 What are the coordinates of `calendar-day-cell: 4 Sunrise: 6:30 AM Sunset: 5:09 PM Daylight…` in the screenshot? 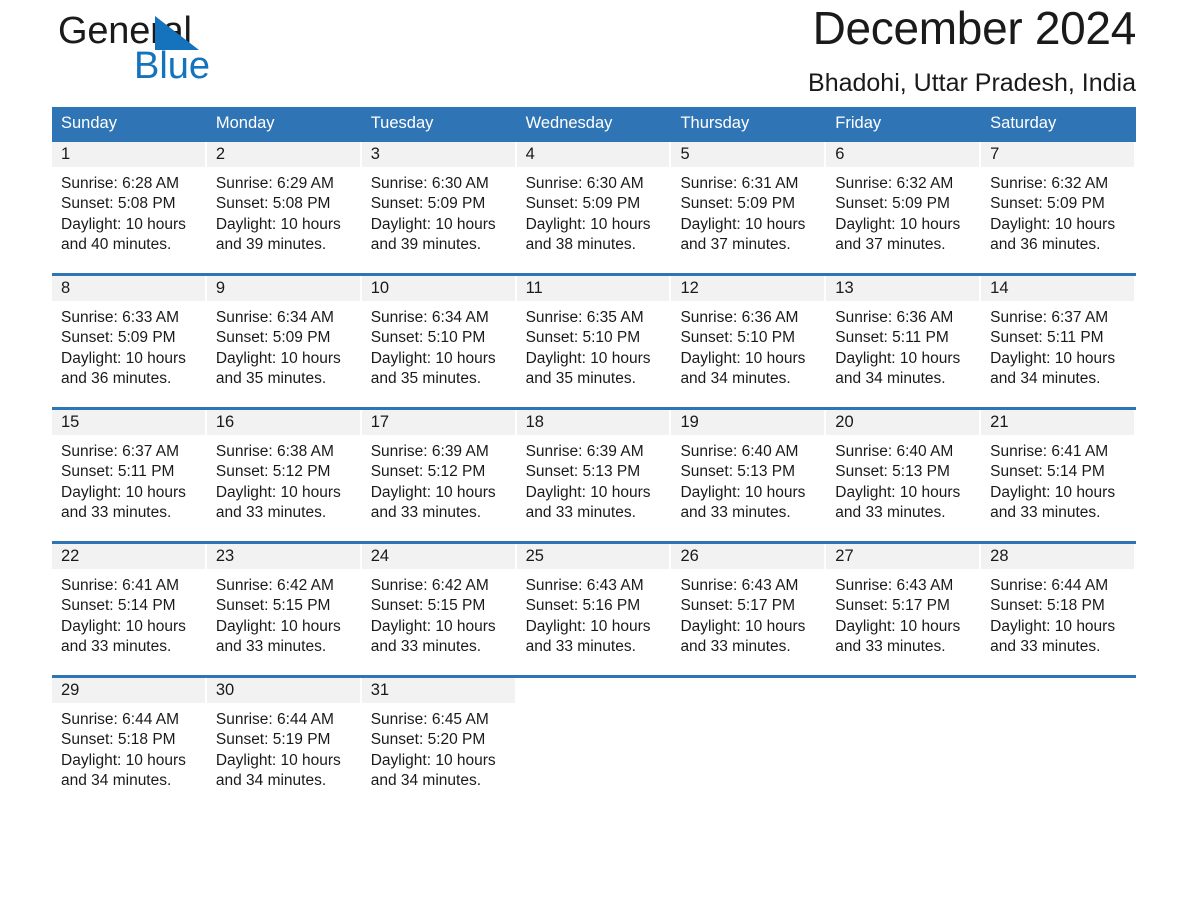 It's located at (594, 207).